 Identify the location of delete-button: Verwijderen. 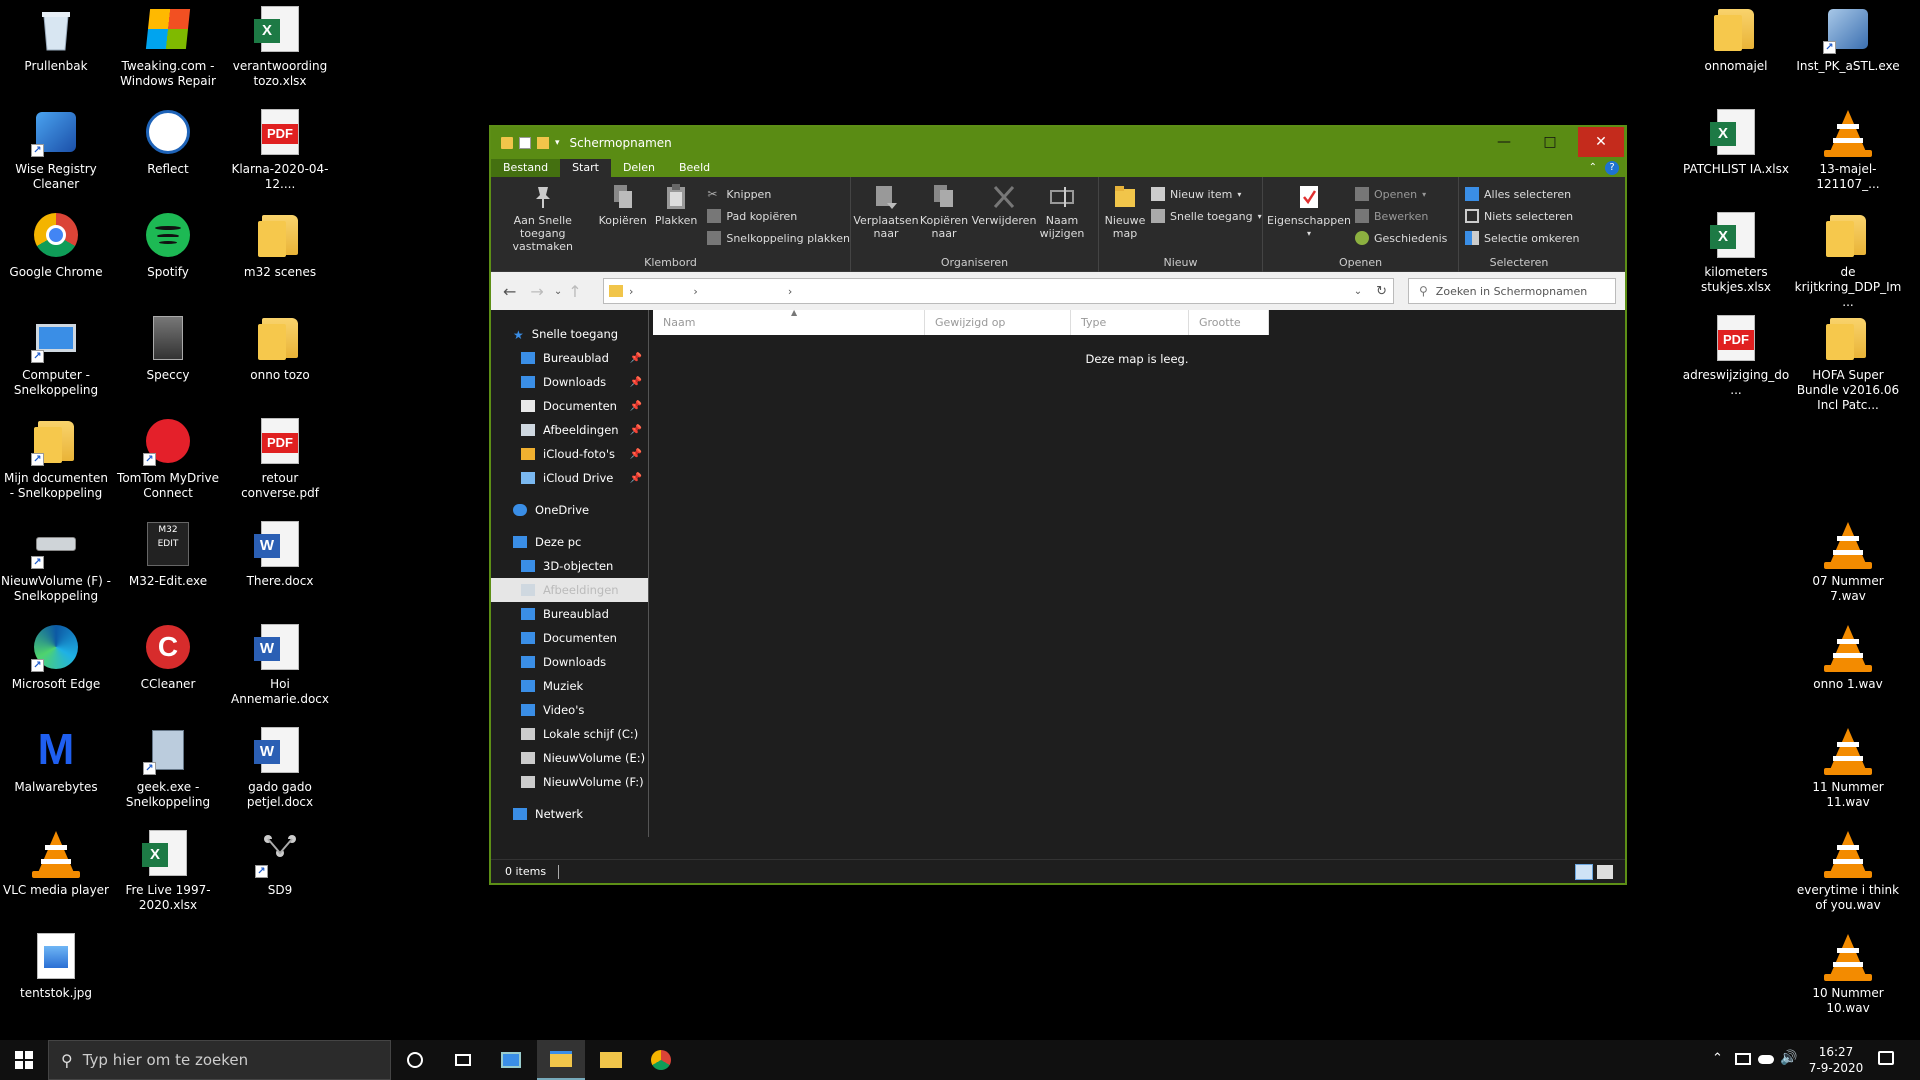
(1004, 205).